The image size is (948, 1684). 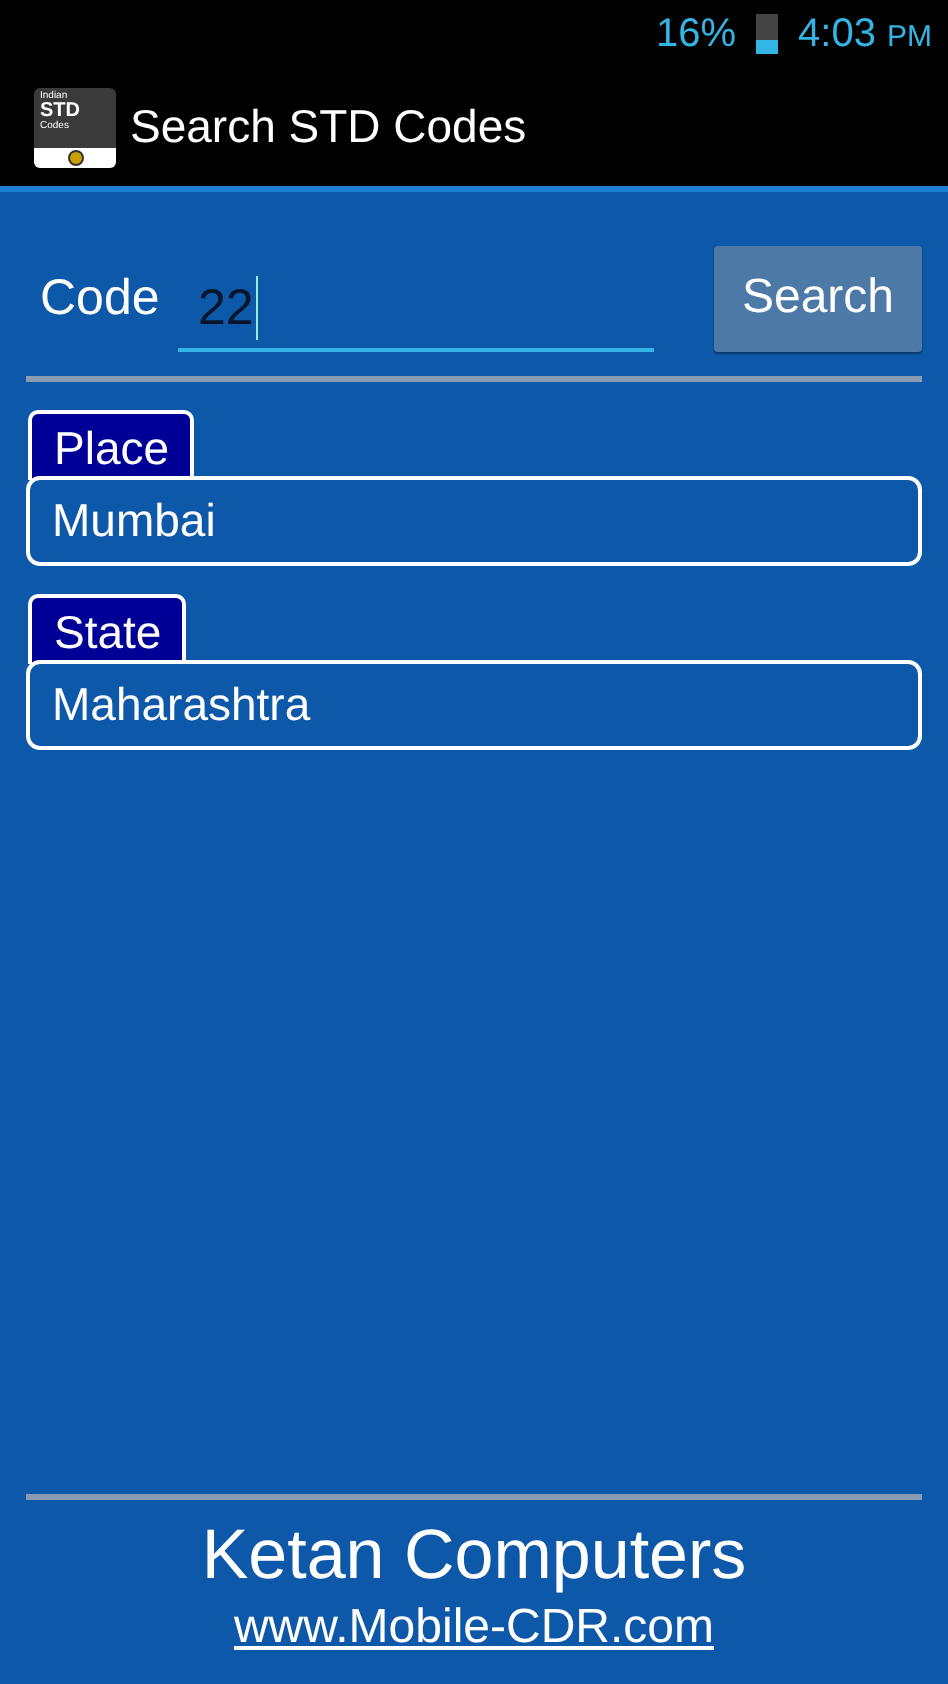 What do you see at coordinates (328, 127) in the screenshot?
I see `app-title: Search STD Codes` at bounding box center [328, 127].